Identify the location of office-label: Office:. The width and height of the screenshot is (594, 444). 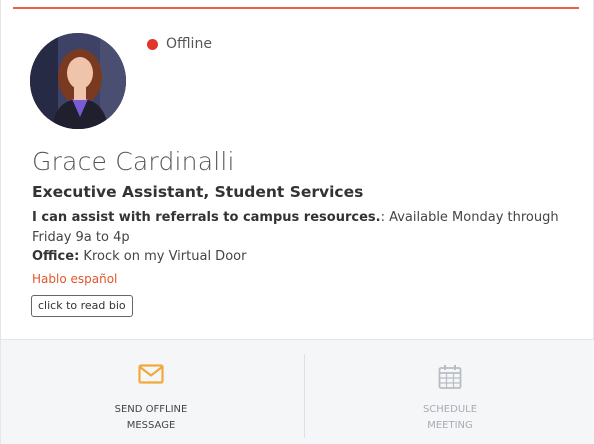
(56, 256).